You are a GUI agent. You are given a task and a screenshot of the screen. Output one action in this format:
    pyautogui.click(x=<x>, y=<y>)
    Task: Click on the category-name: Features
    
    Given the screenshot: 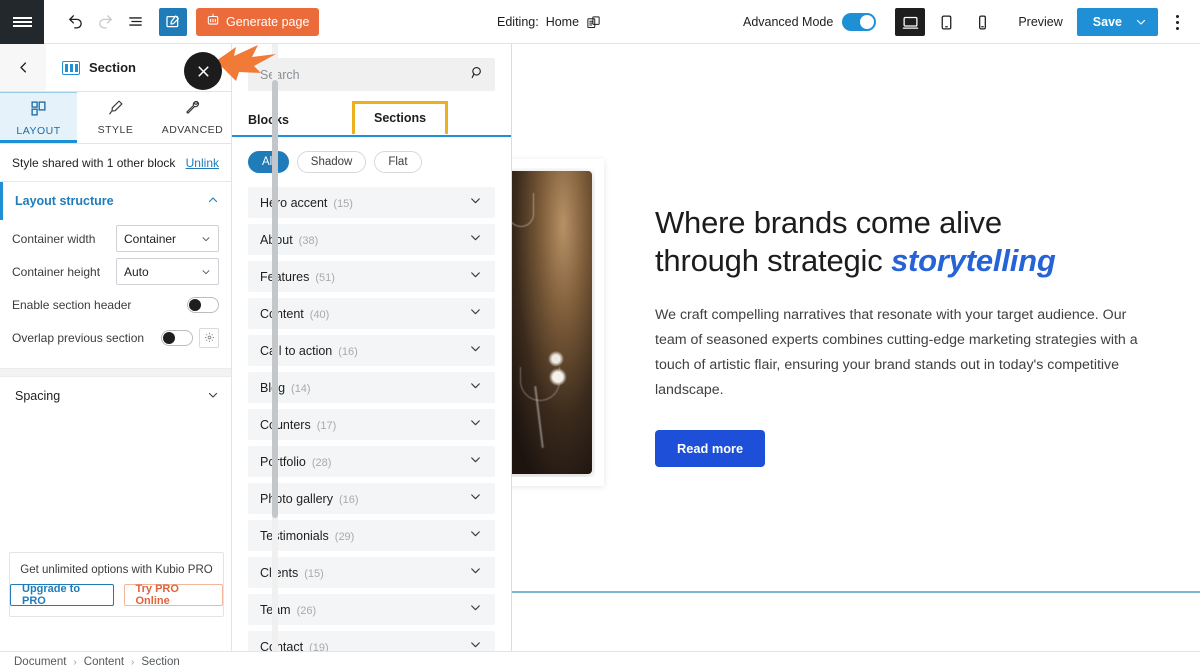 What is the action you would take?
    pyautogui.click(x=285, y=276)
    